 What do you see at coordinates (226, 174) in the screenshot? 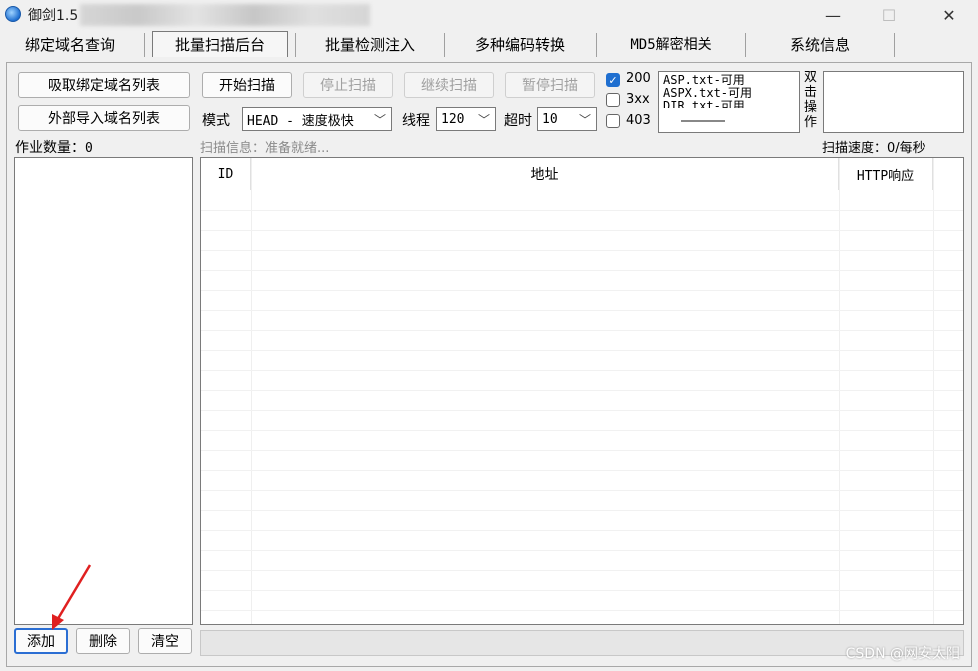
I see `column-header-id: ID` at bounding box center [226, 174].